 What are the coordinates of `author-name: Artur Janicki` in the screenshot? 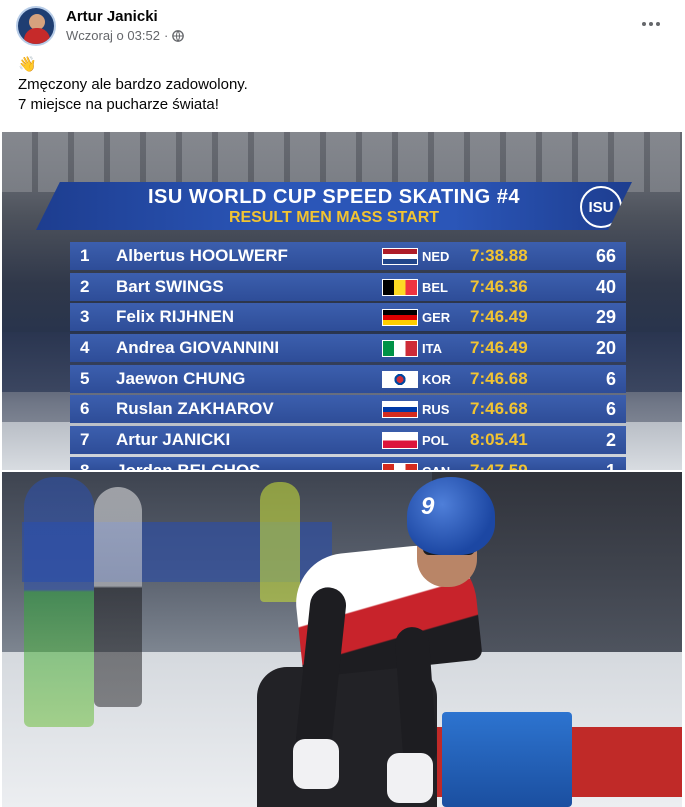 It's located at (112, 16).